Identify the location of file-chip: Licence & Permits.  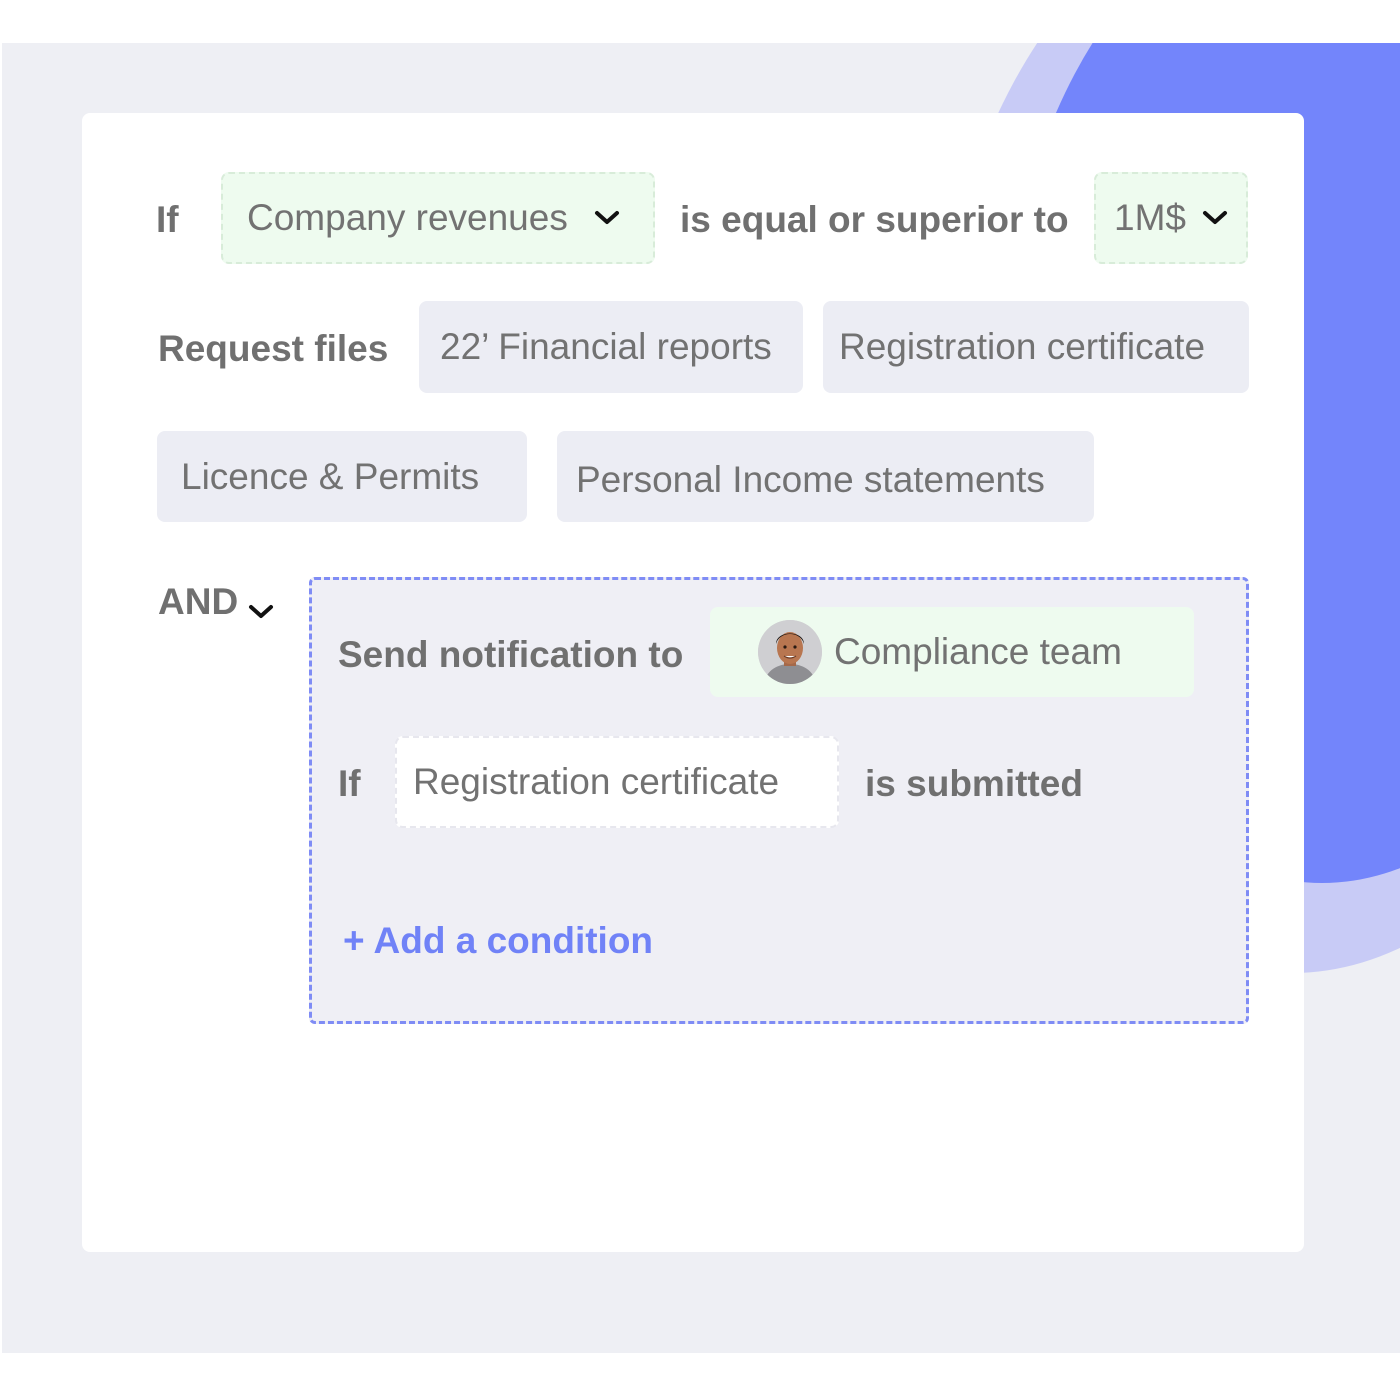
(342, 476).